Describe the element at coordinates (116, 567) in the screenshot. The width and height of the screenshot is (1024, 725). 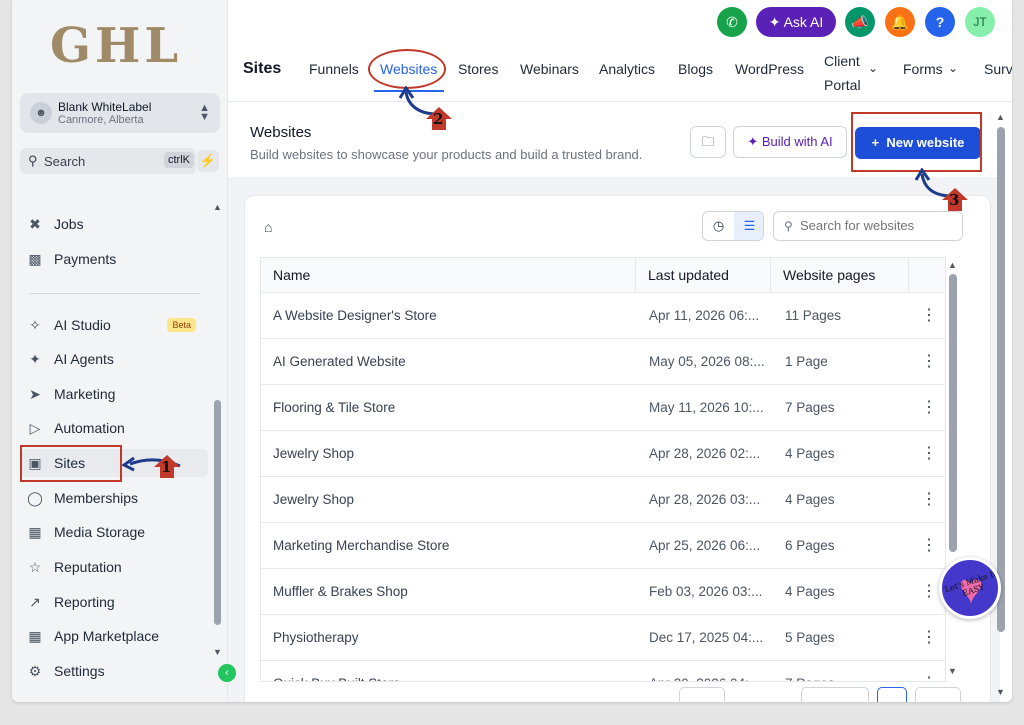
I see `sidebar-item-reputation: ☆ Reputation` at that location.